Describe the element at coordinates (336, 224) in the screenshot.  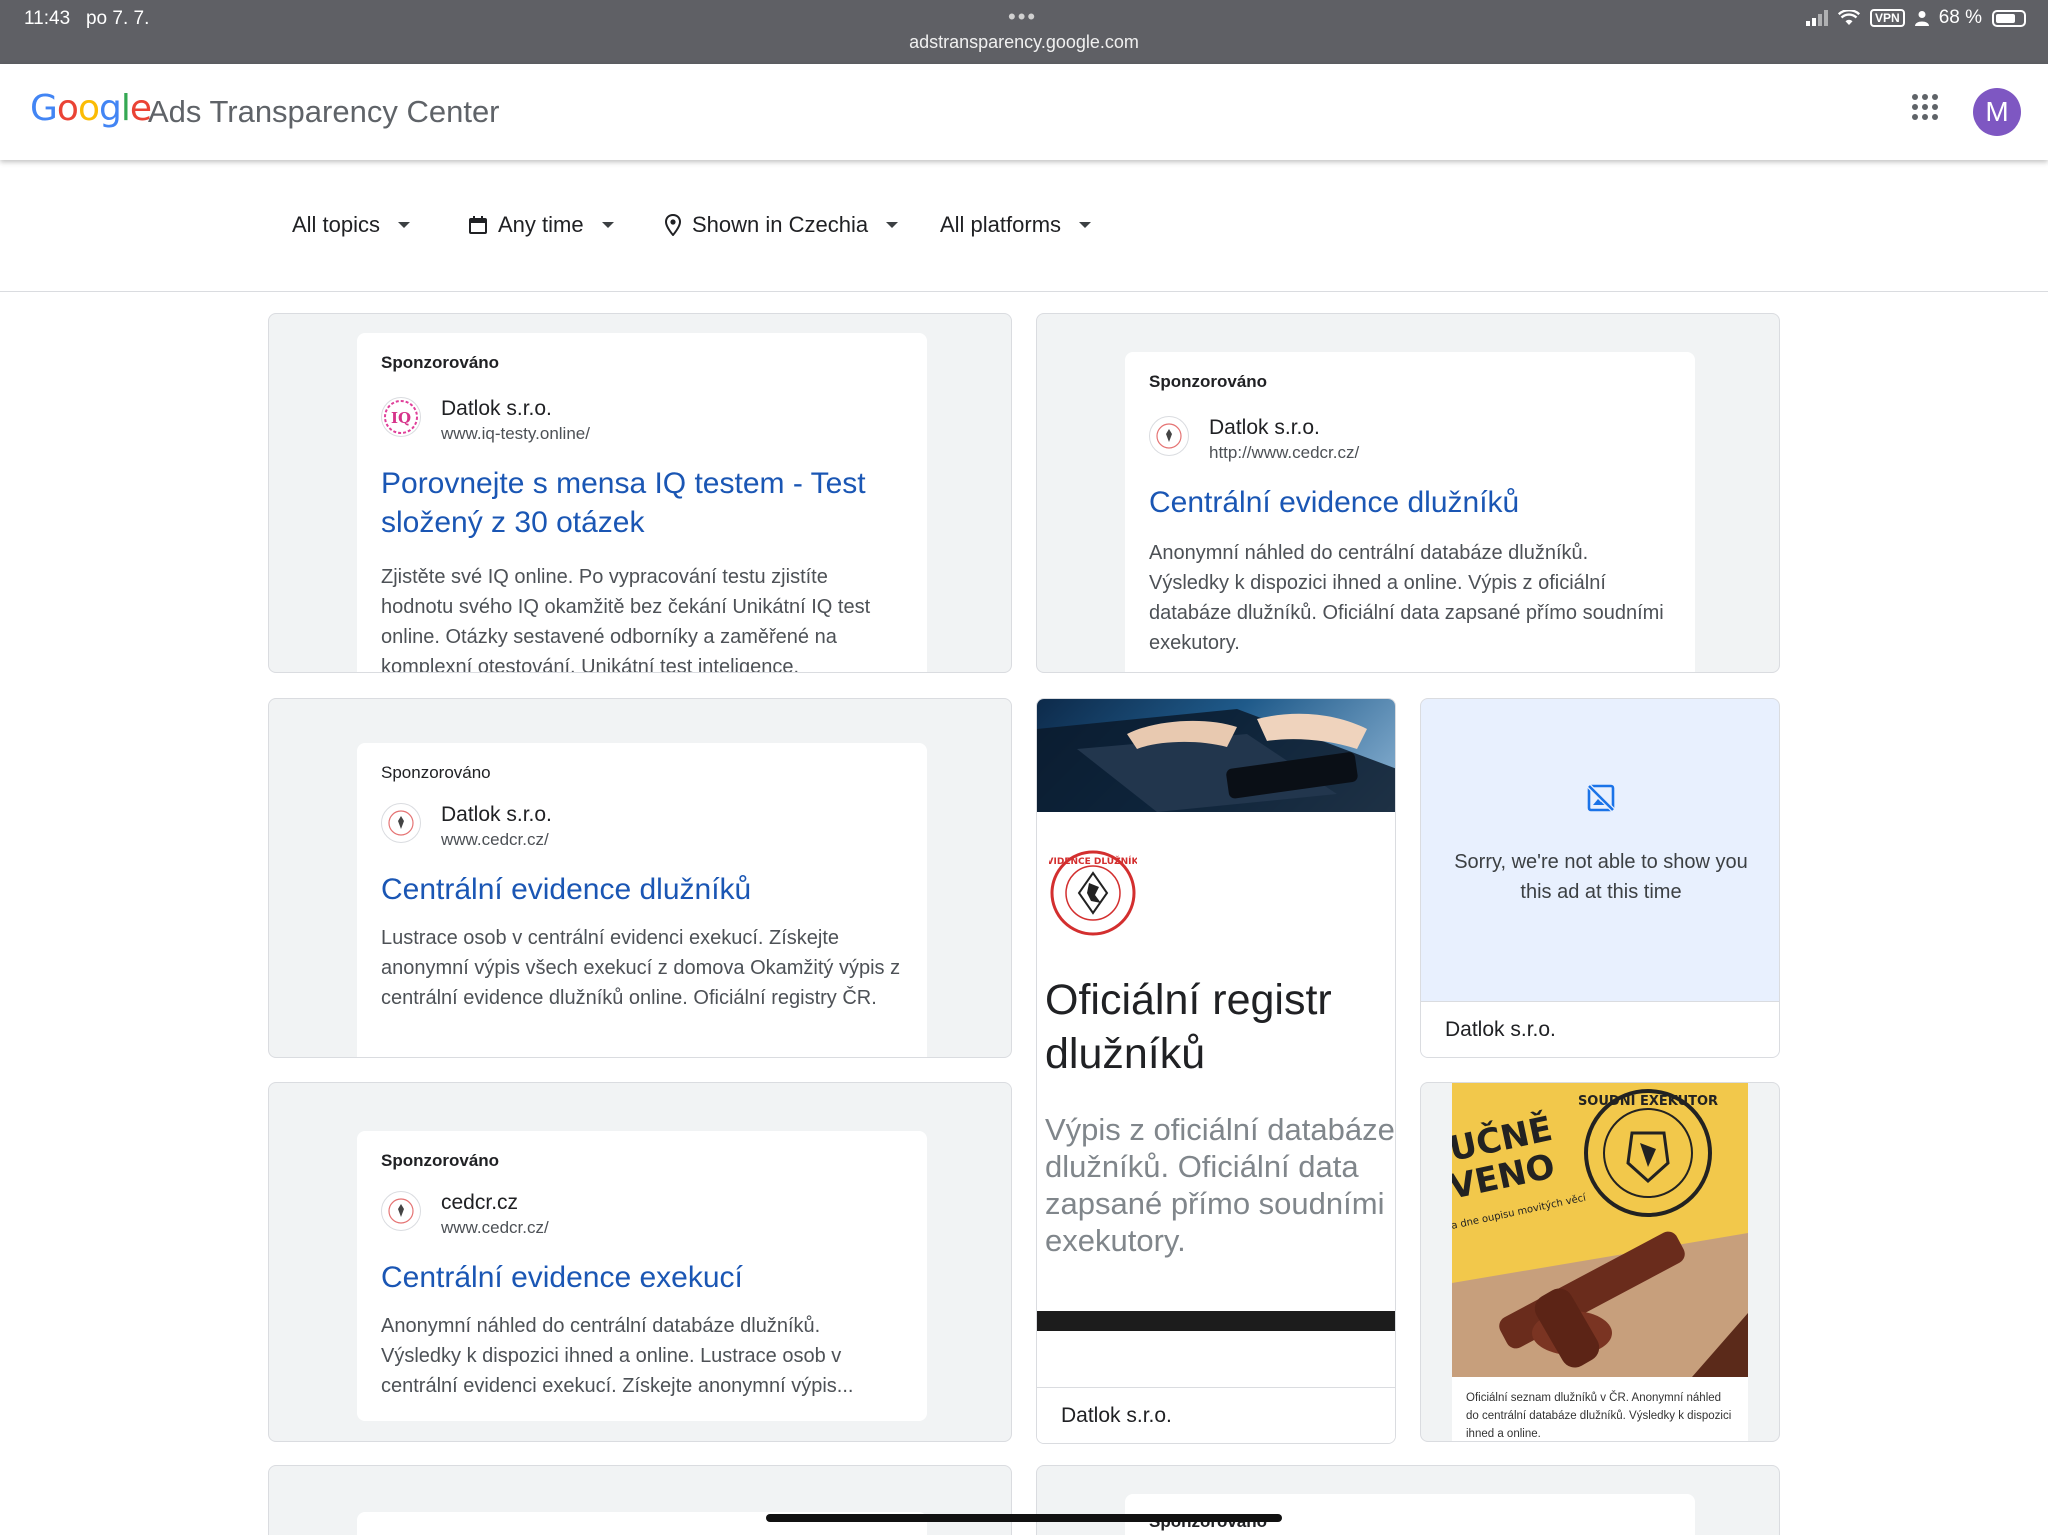
I see `topics-filter-label: All topics` at that location.